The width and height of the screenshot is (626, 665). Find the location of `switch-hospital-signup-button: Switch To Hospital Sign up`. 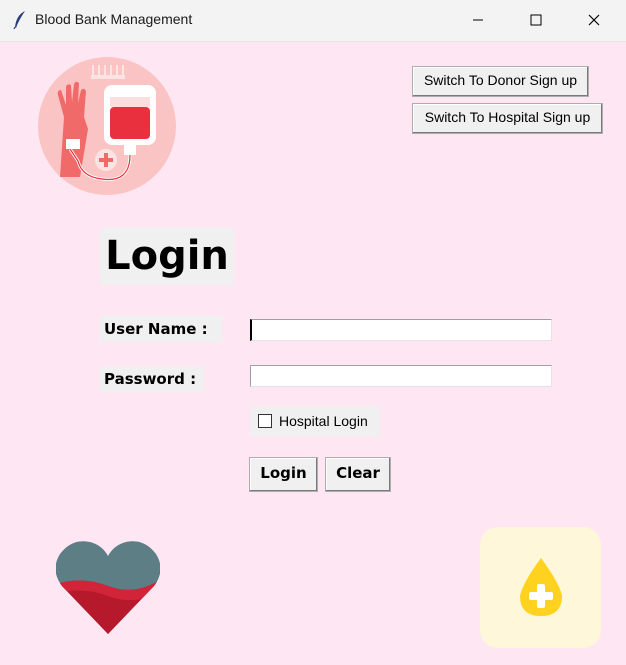

switch-hospital-signup-button: Switch To Hospital Sign up is located at coordinates (507, 118).